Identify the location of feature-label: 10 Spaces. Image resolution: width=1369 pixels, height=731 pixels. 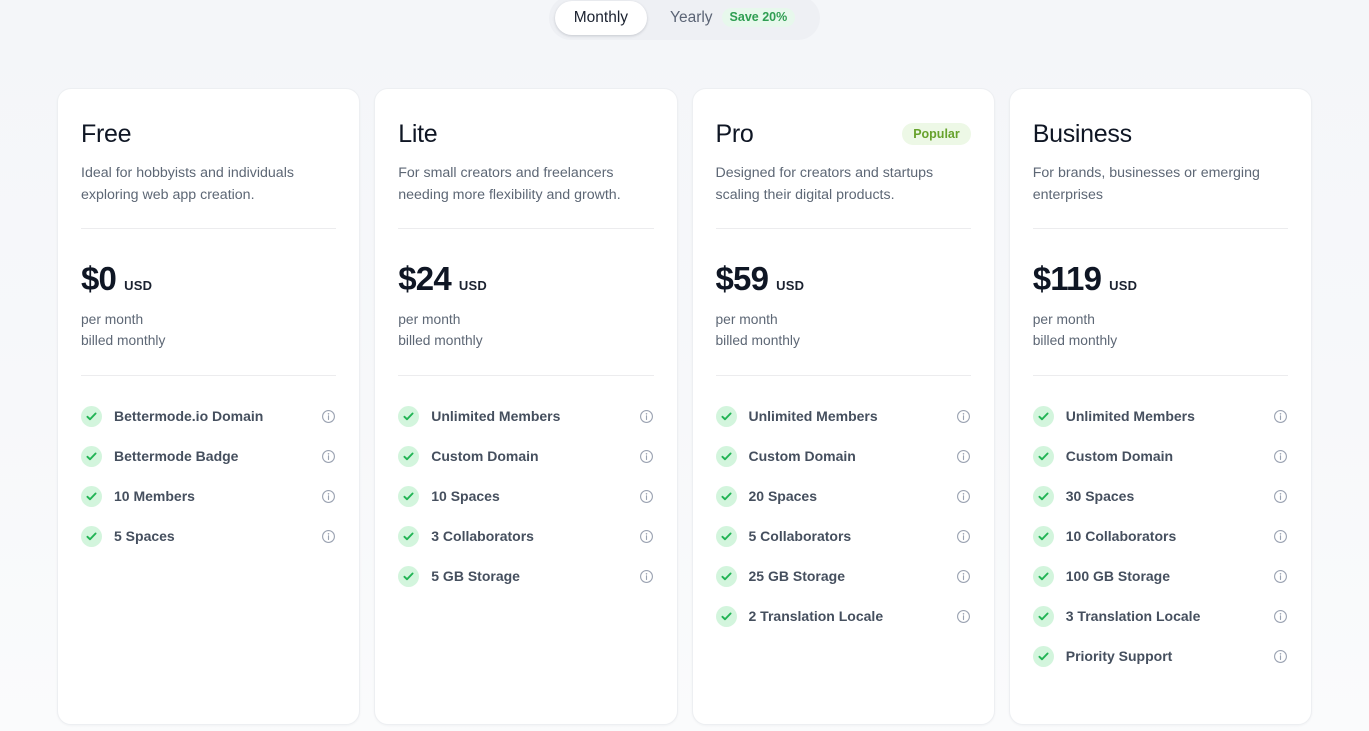
(465, 496).